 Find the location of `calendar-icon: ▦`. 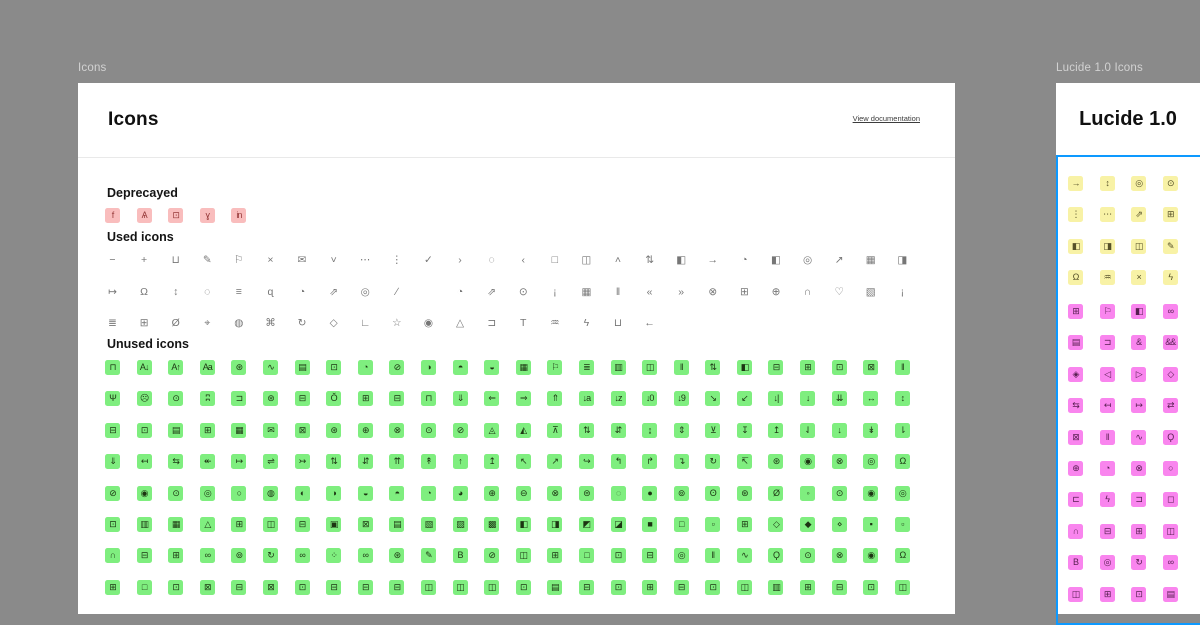

calendar-icon: ▦ is located at coordinates (870, 260).